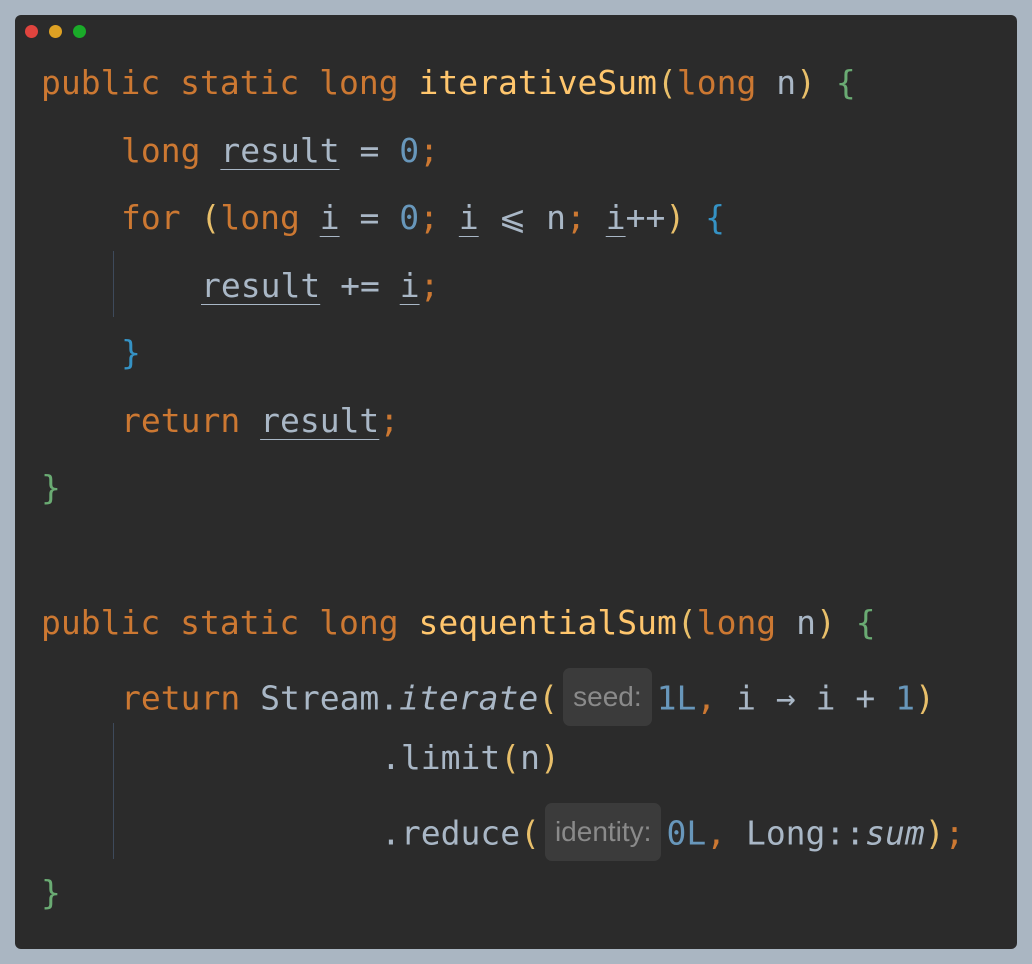 This screenshot has width=1032, height=964. What do you see at coordinates (451, 833) in the screenshot?
I see `method-call: .reduce` at bounding box center [451, 833].